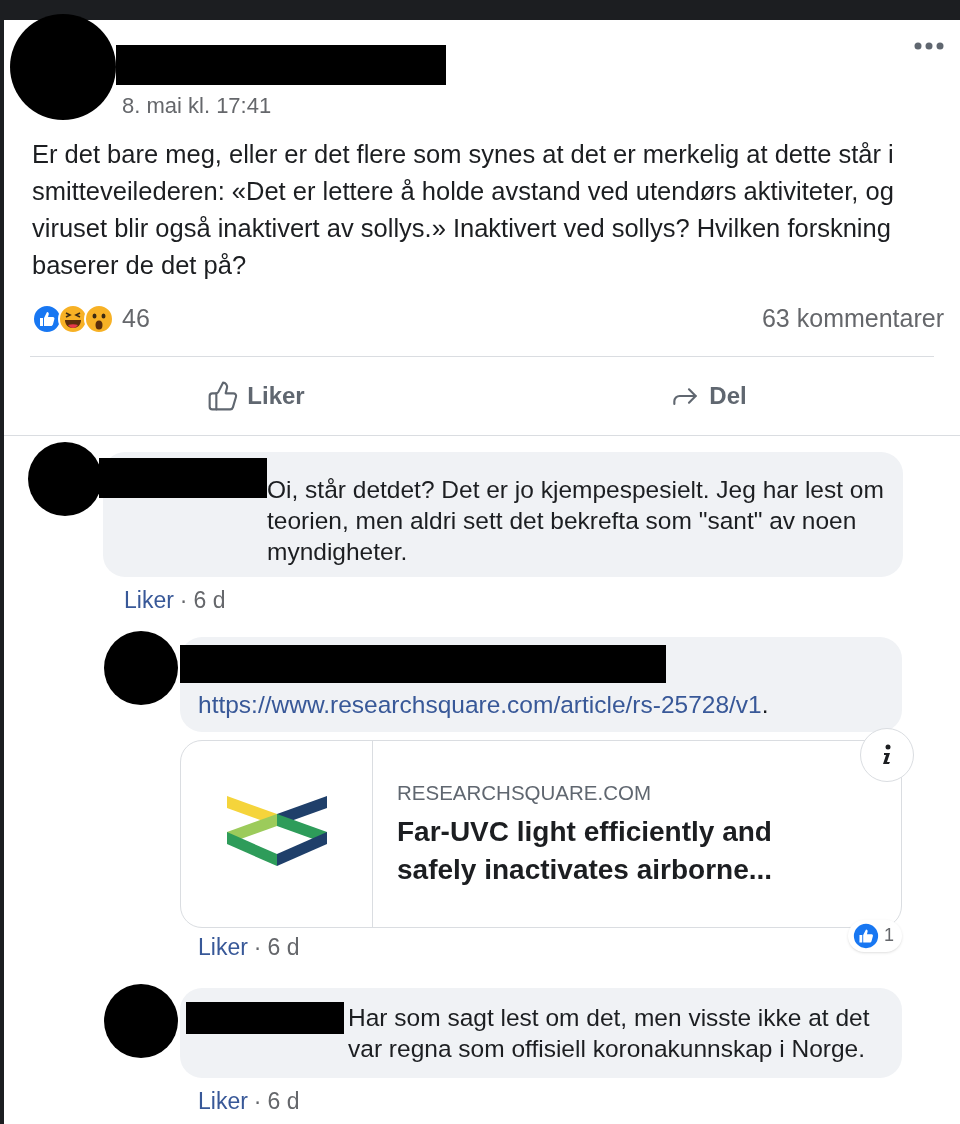 This screenshot has width=960, height=1124. What do you see at coordinates (524, 793) in the screenshot?
I see `link-domain: RESEARCHSQUARE.COM` at bounding box center [524, 793].